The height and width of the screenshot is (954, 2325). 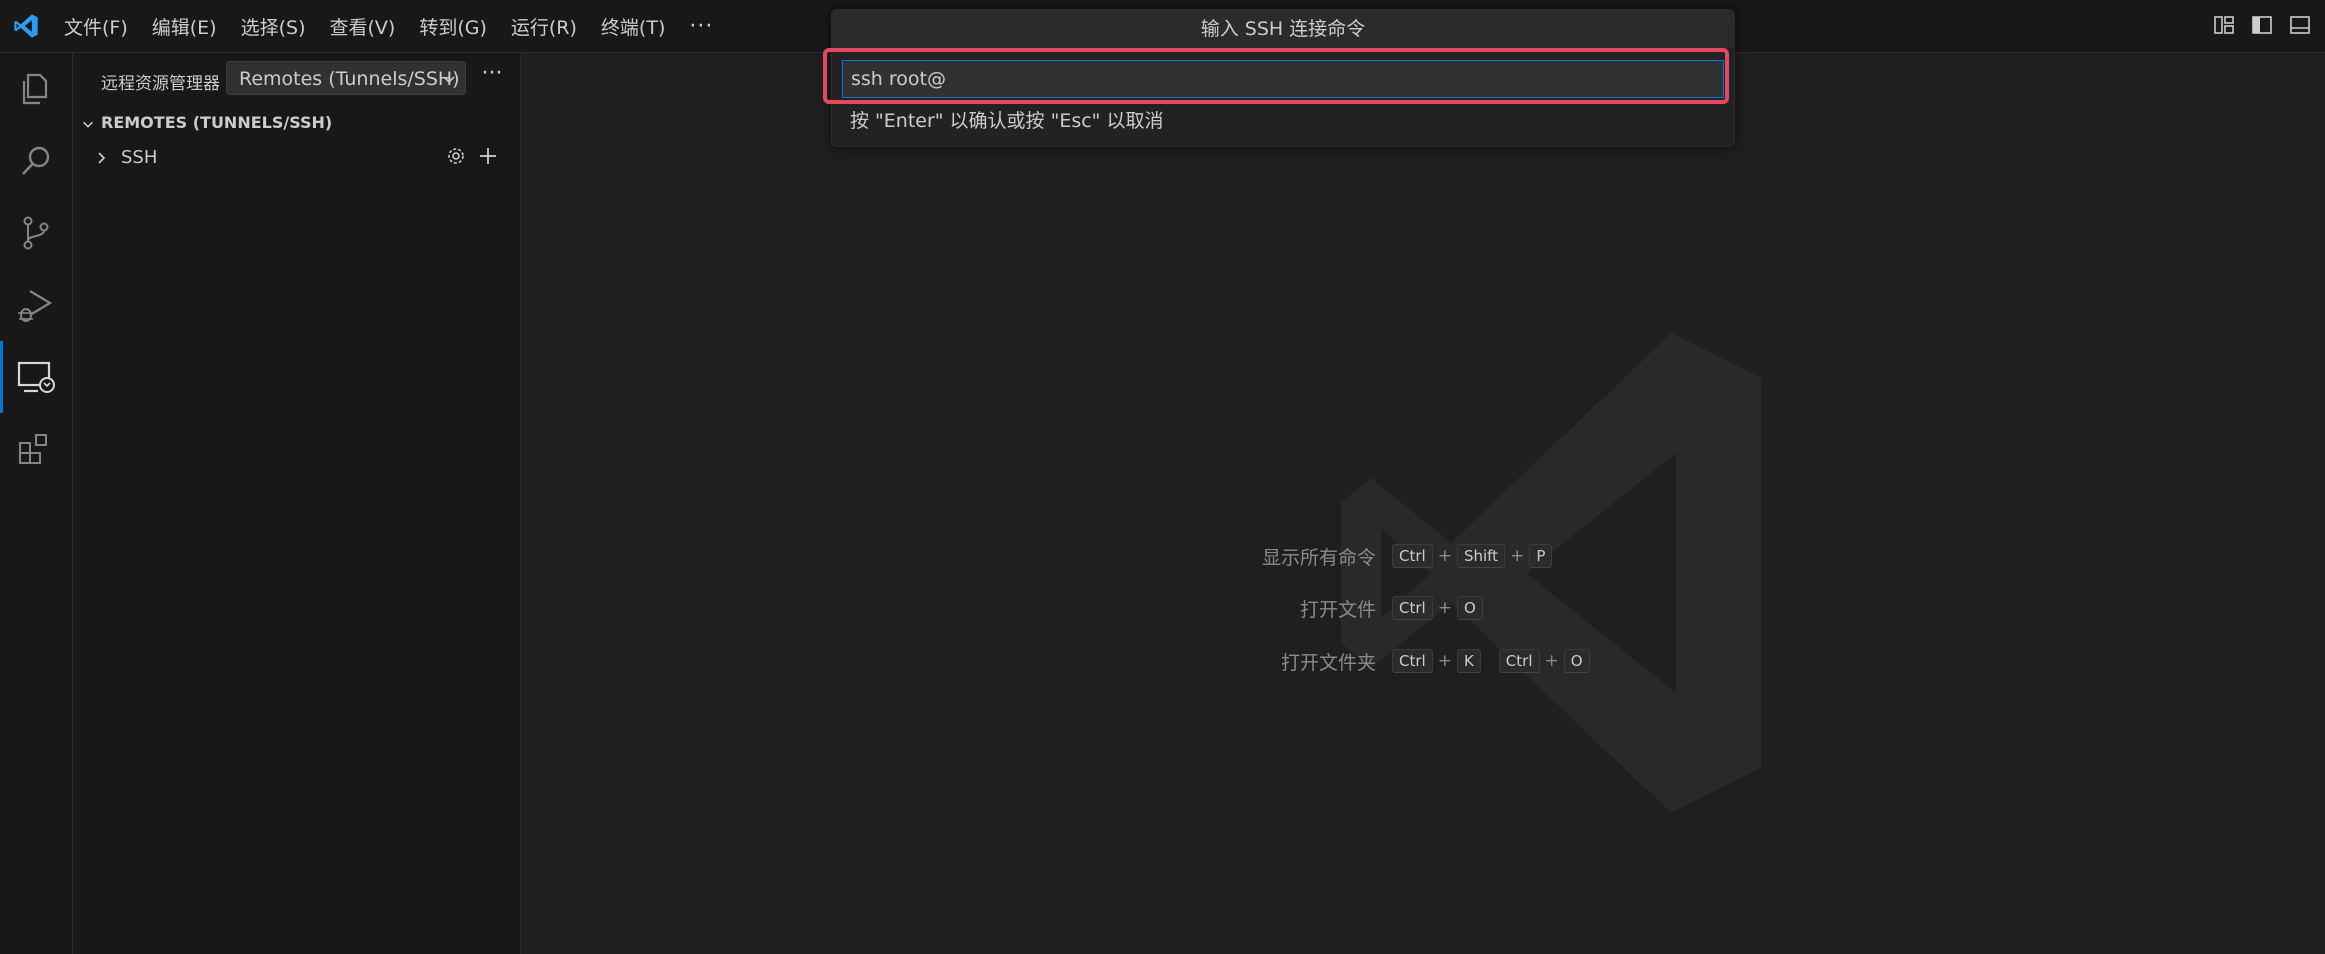 I want to click on menu-run: 运行(R), so click(x=544, y=26).